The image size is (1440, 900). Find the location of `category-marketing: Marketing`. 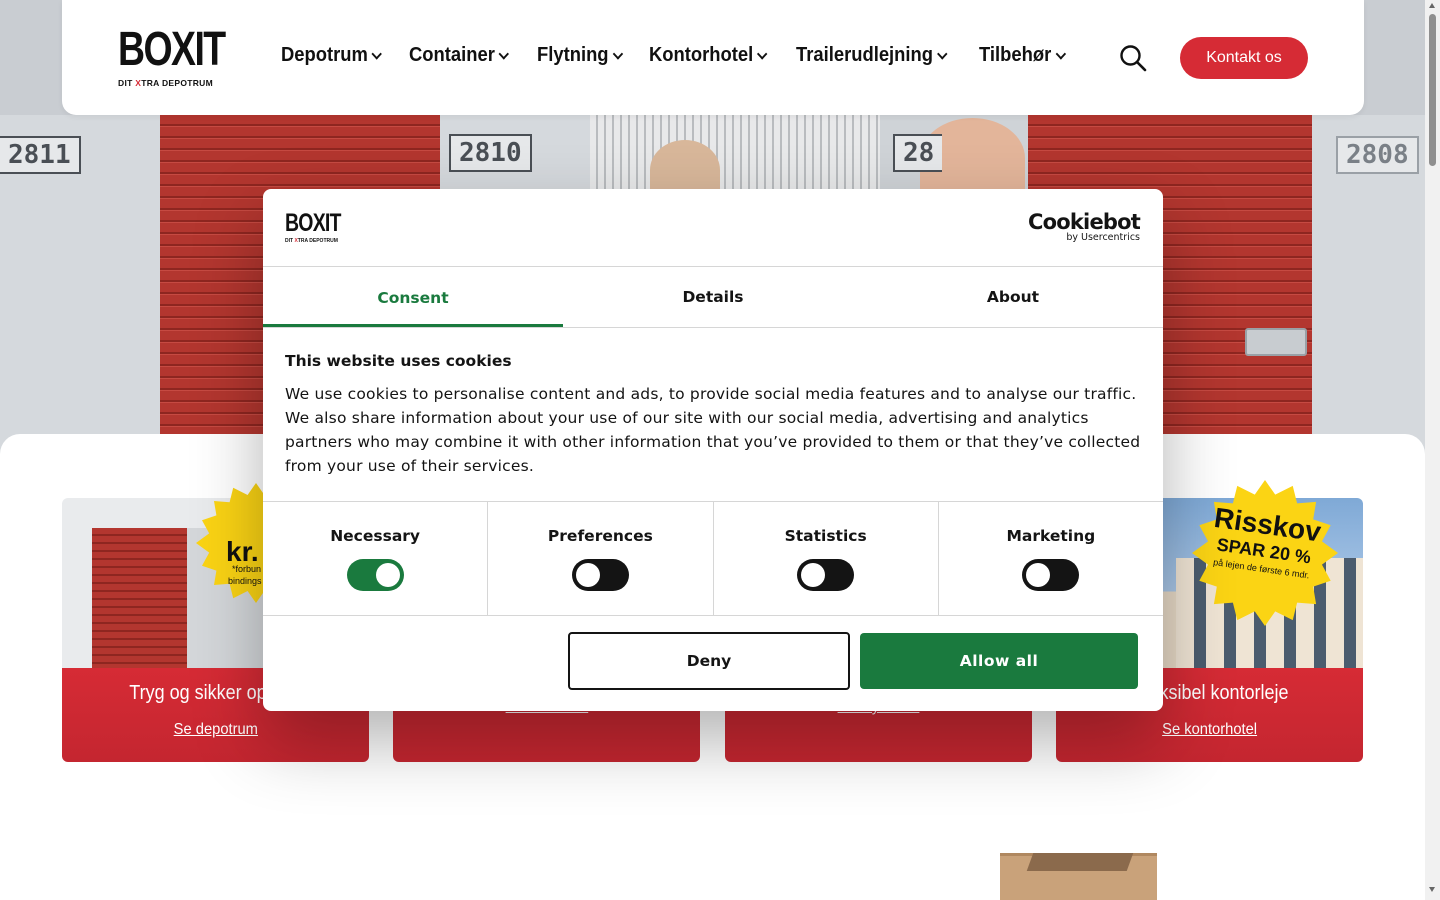

category-marketing: Marketing is located at coordinates (1051, 558).